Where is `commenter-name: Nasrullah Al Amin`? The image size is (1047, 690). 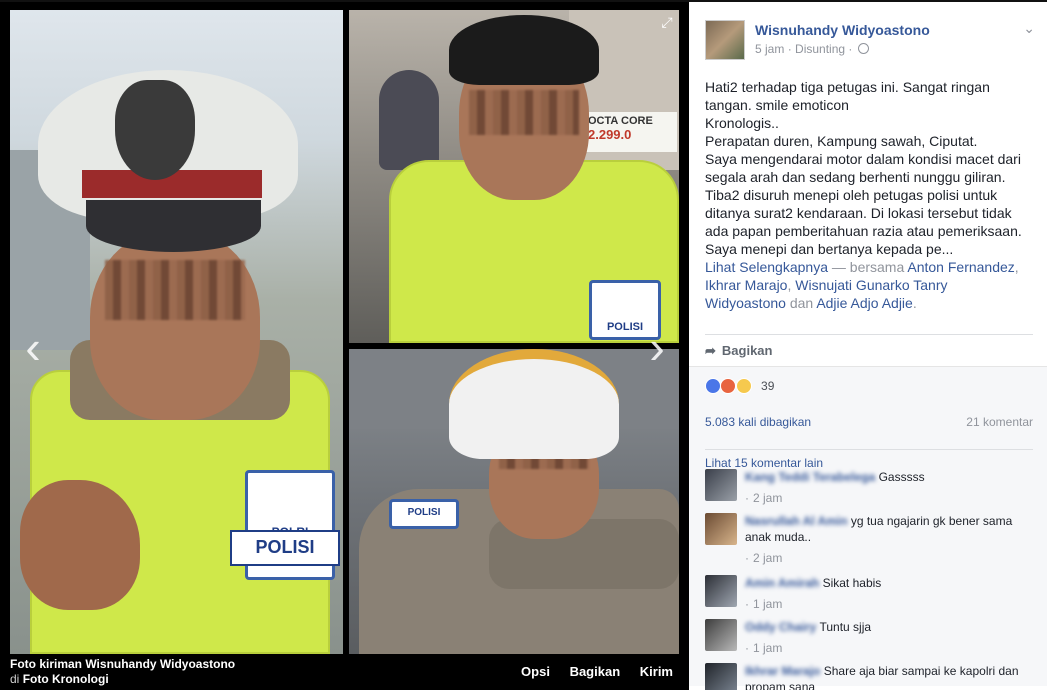
commenter-name: Nasrullah Al Amin is located at coordinates (796, 521).